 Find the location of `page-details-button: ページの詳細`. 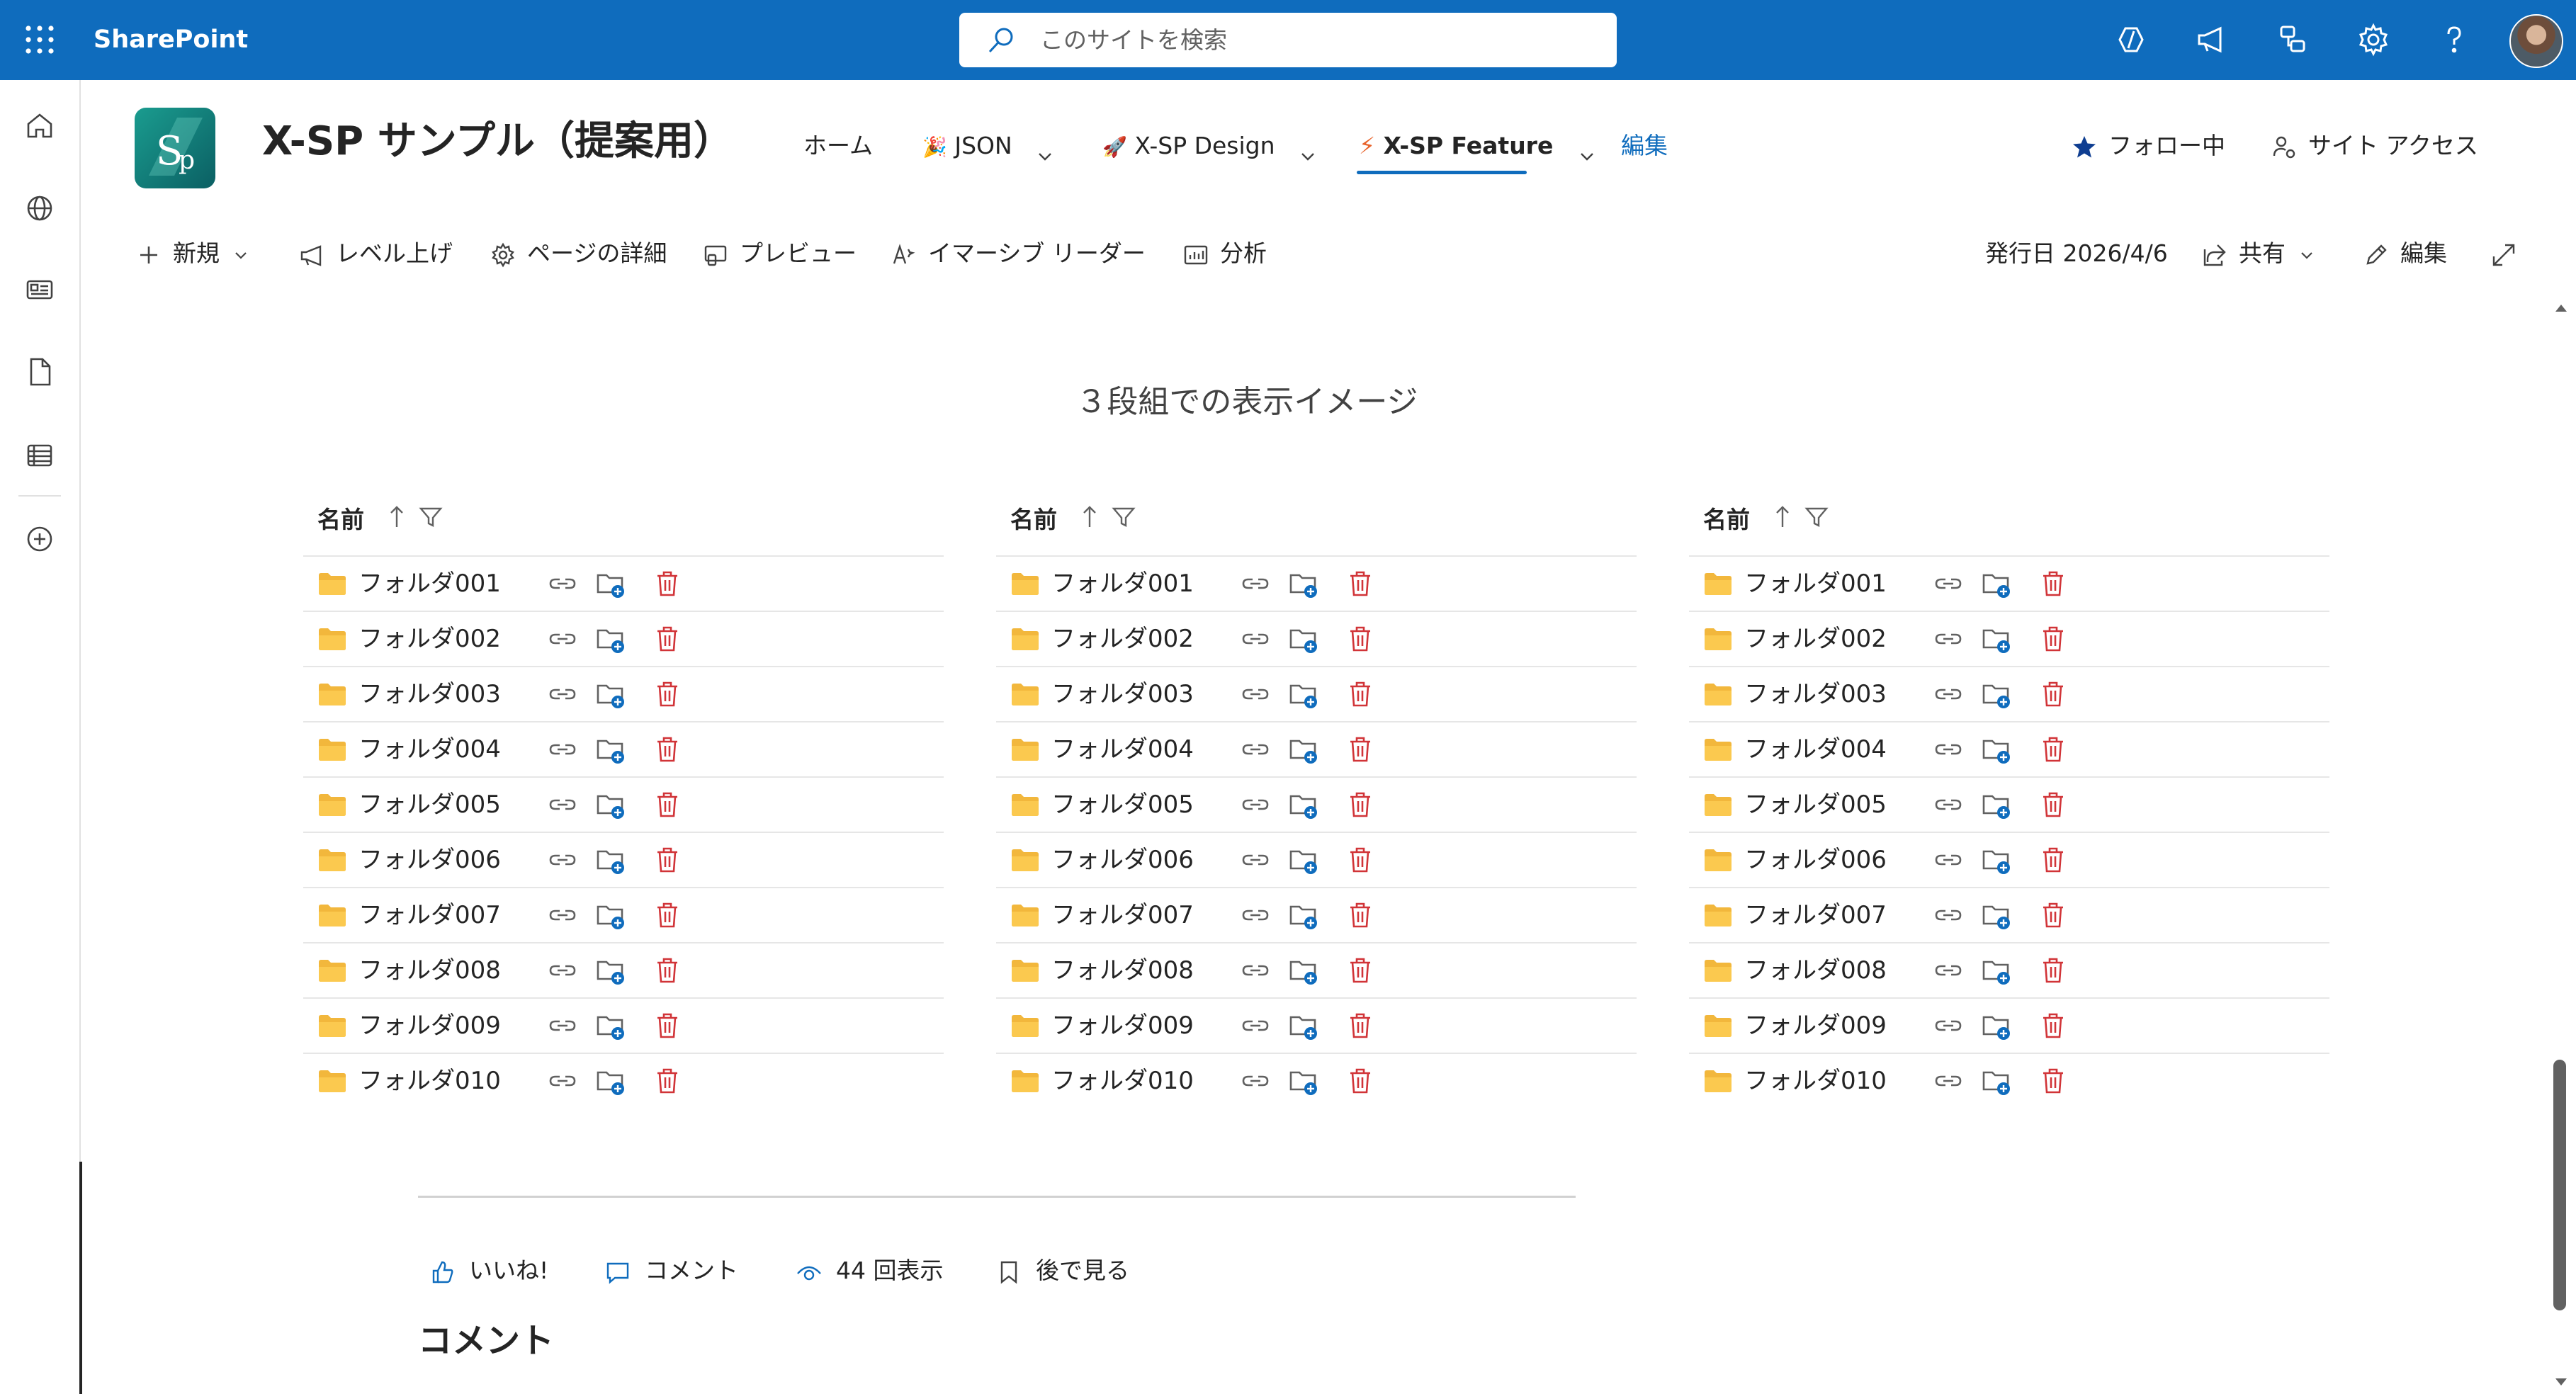

page-details-button: ページの詳細 is located at coordinates (578, 254).